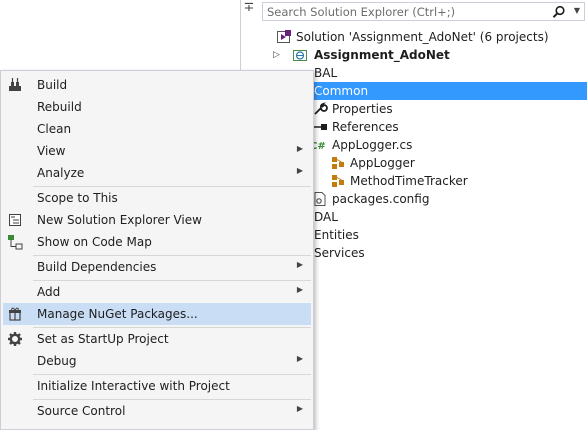 Image resolution: width=587 pixels, height=430 pixels. What do you see at coordinates (157, 173) in the screenshot?
I see `menu-item-analyze: Analyze ▶` at bounding box center [157, 173].